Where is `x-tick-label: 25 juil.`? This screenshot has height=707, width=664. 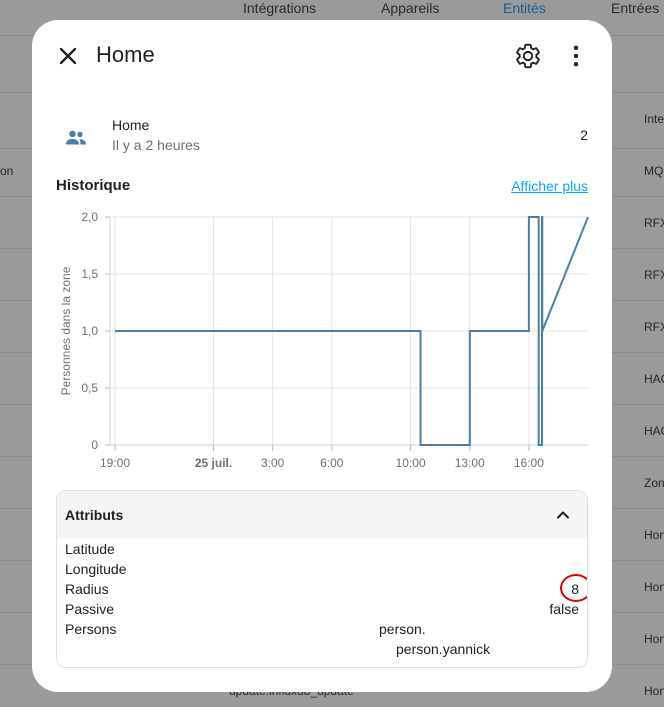 x-tick-label: 25 juil. is located at coordinates (213, 463).